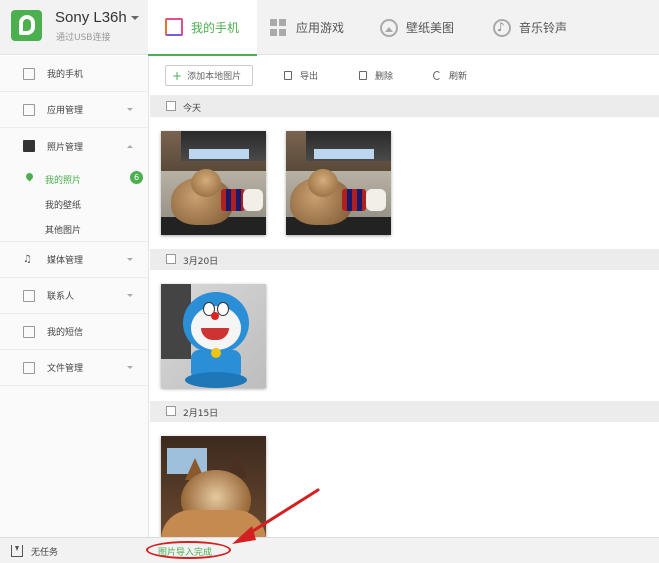 This screenshot has width=659, height=563. What do you see at coordinates (543, 28) in the screenshot?
I see `tab-label: 音乐铃声` at bounding box center [543, 28].